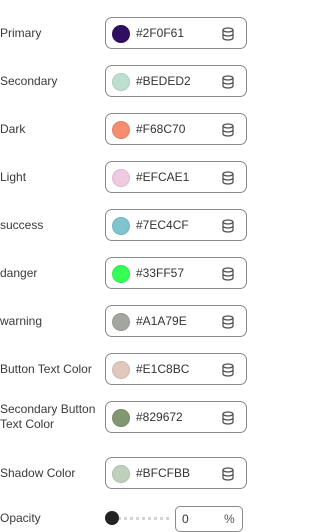  Describe the element at coordinates (13, 128) in the screenshot. I see `color-label-dark: Dark` at that location.